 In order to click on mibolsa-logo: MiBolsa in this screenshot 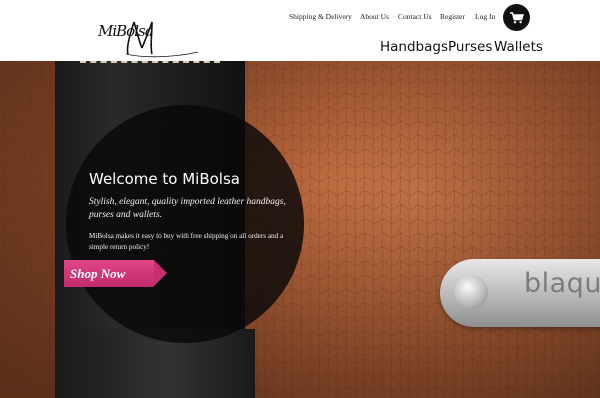, I will do `click(130, 33)`.